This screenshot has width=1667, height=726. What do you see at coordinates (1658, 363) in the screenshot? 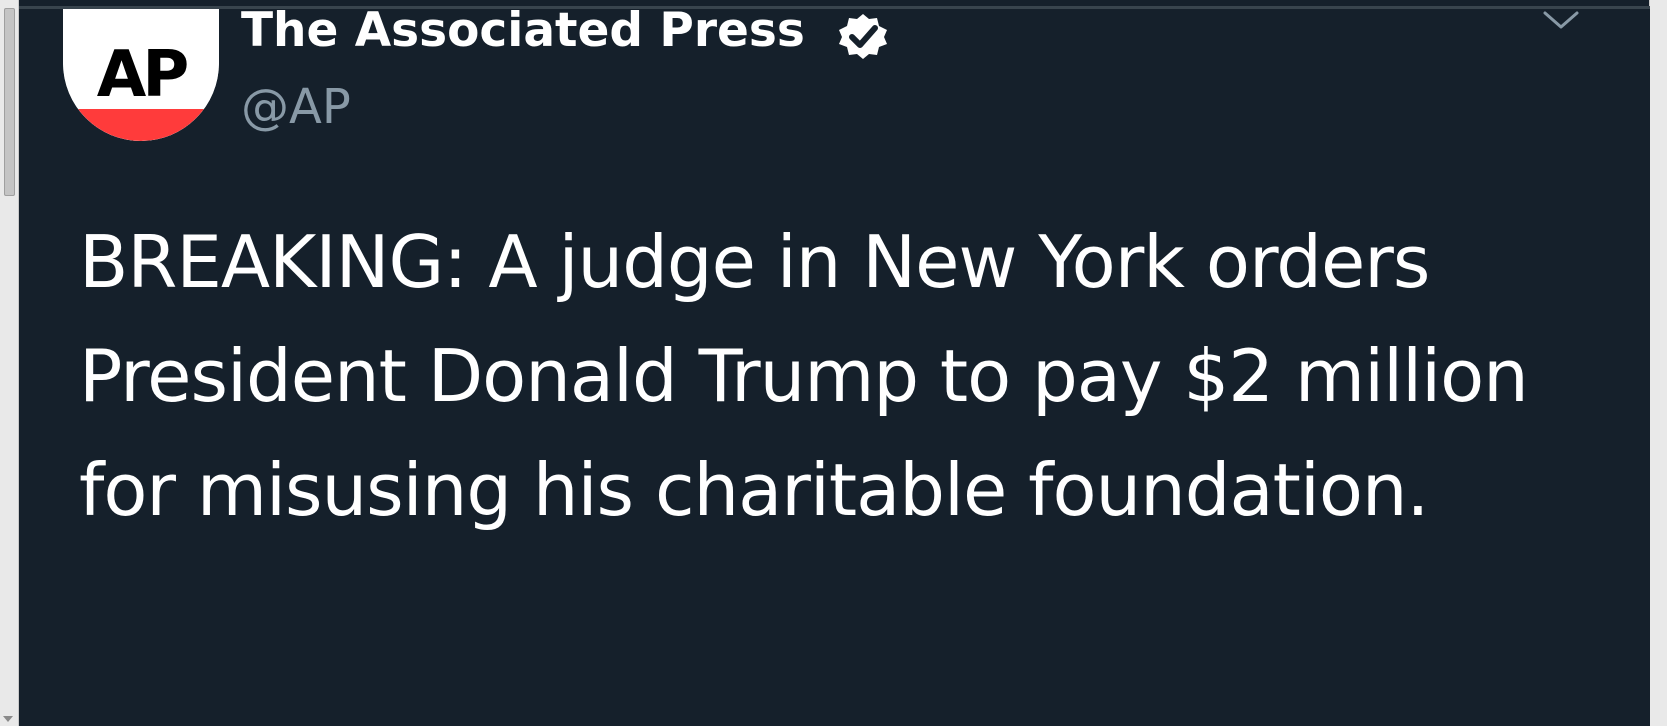
I see `right-window-edge` at bounding box center [1658, 363].